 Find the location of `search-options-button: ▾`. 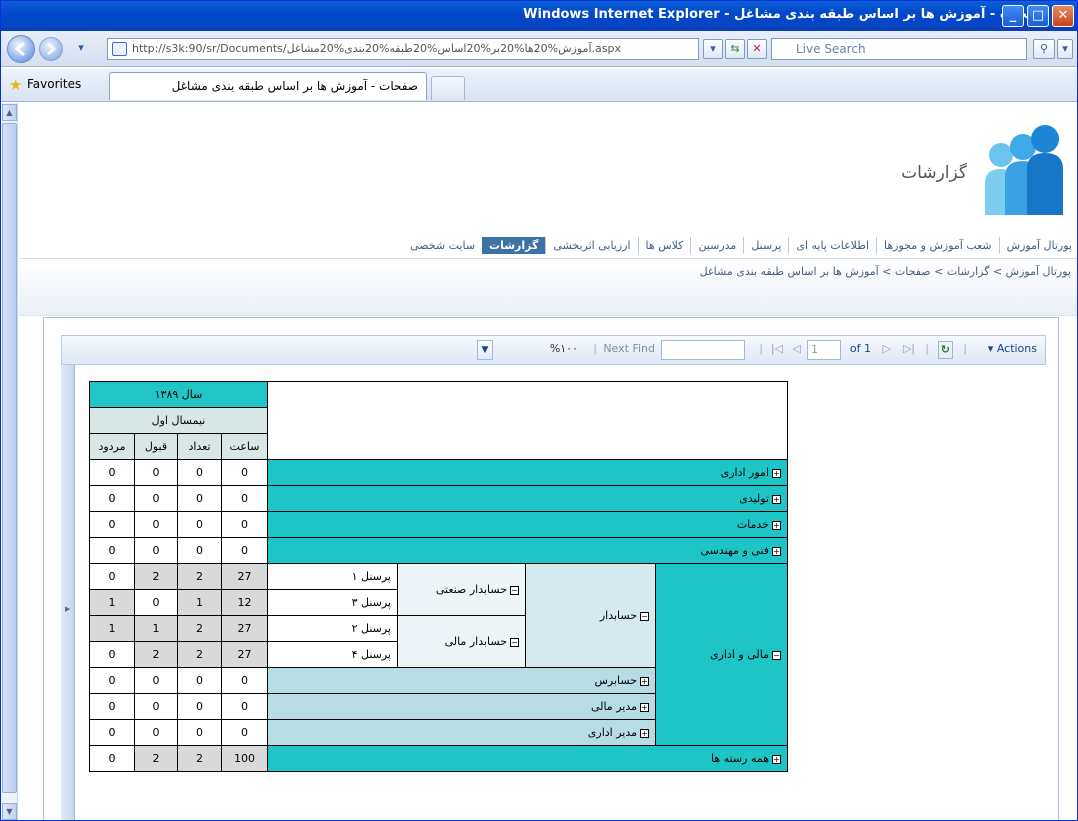

search-options-button: ▾ is located at coordinates (1065, 49).